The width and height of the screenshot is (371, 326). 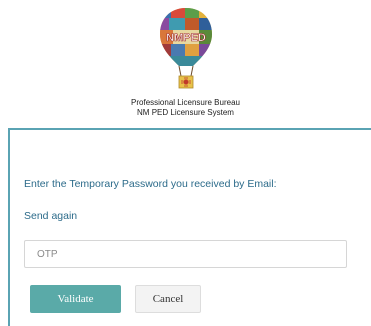 What do you see at coordinates (75, 299) in the screenshot?
I see `validate-button: Validate` at bounding box center [75, 299].